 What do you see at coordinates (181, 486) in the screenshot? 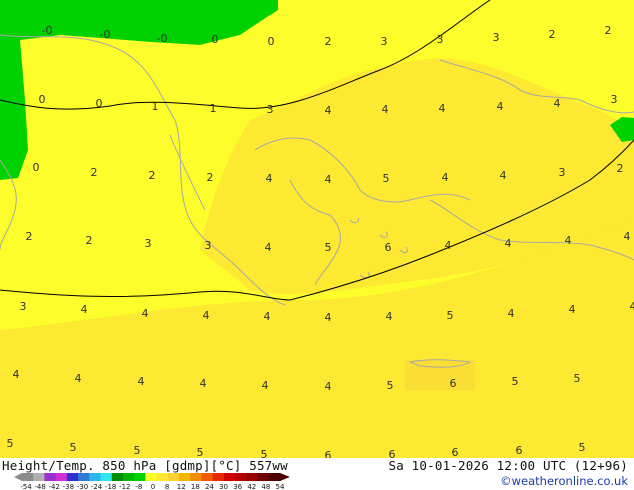
I see `scale-label: 12` at bounding box center [181, 486].